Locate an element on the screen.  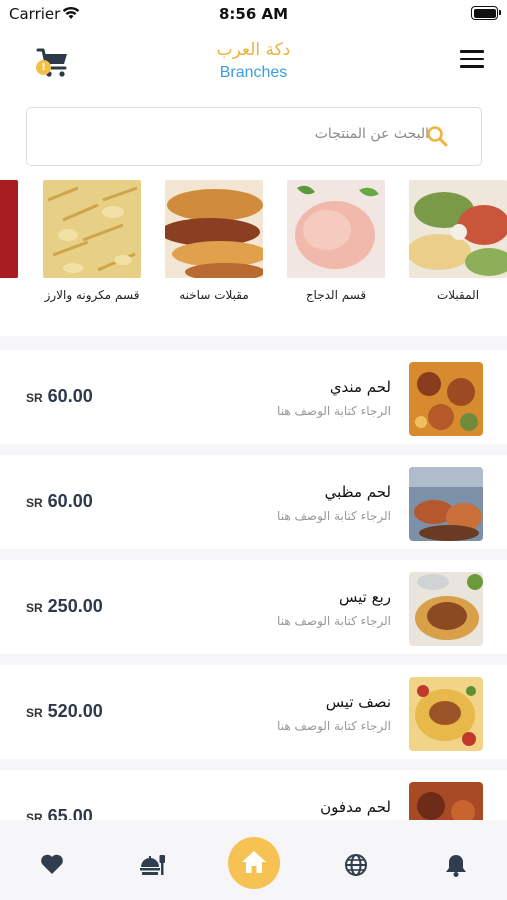
battery-icon is located at coordinates (486, 13).